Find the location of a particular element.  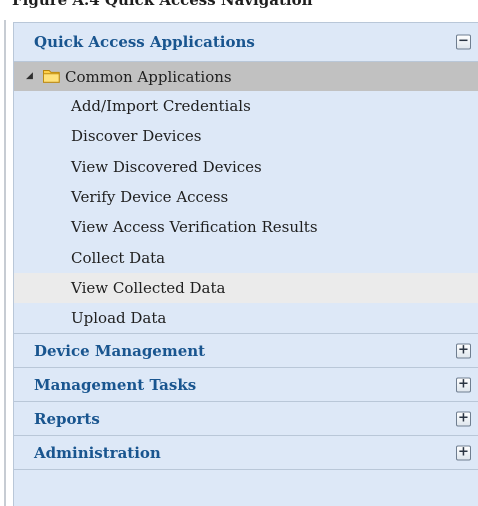

section-title-quick-access-applications: Quick Access Applications is located at coordinates (144, 42).